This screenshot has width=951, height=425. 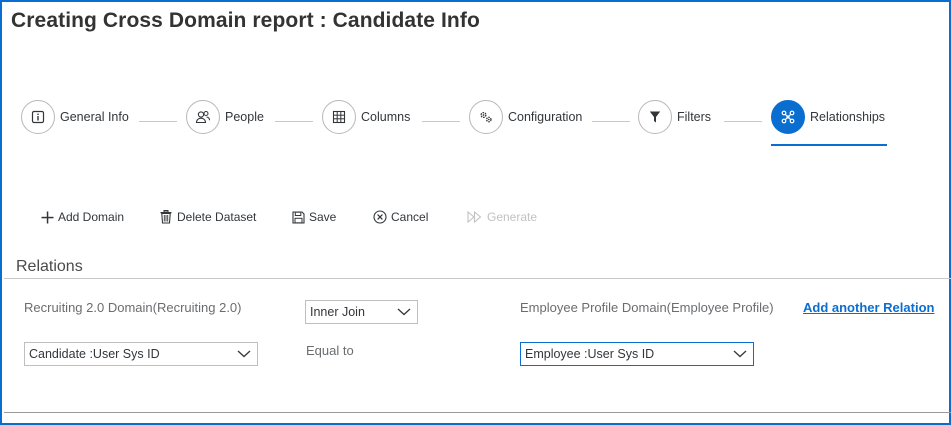 What do you see at coordinates (166, 217) in the screenshot?
I see `trash-icon` at bounding box center [166, 217].